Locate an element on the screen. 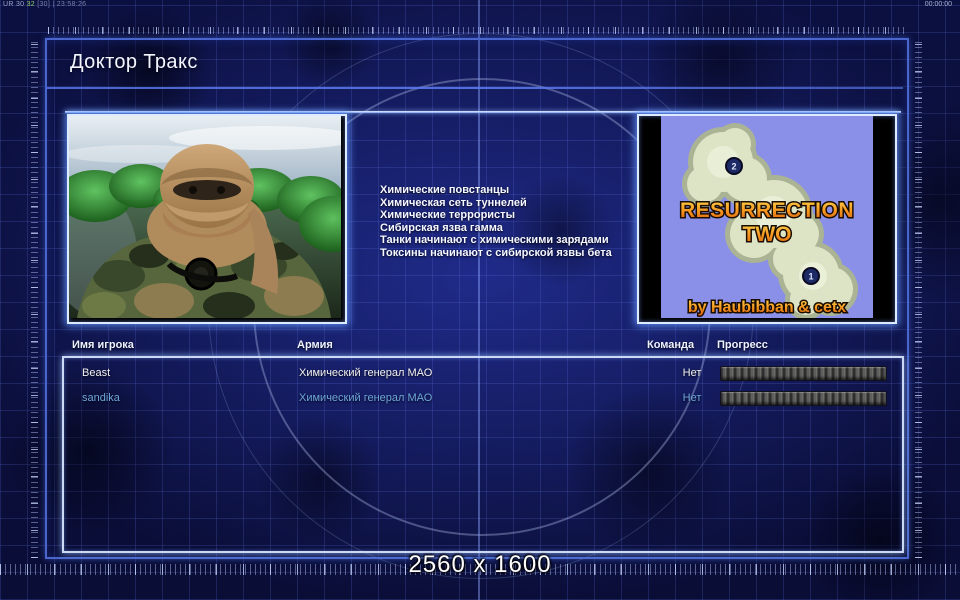 This screenshot has width=960, height=600. ability-item: Химическая сеть туннелей is located at coordinates (453, 202).